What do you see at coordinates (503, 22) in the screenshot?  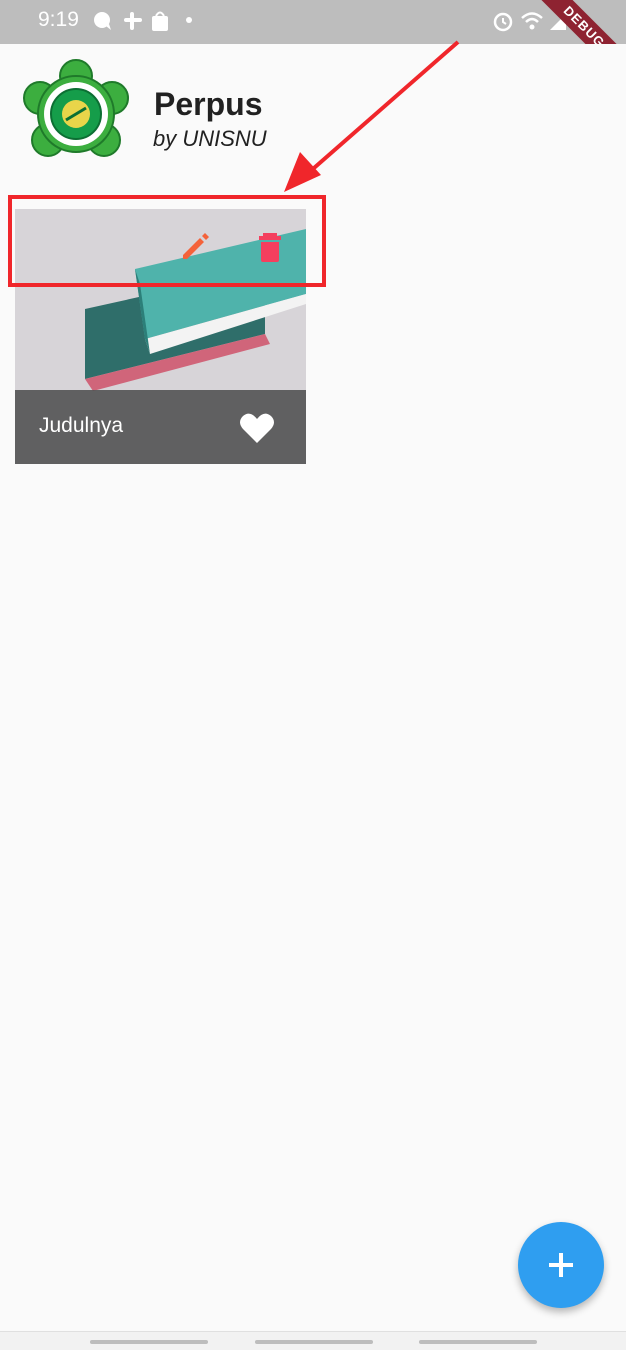 I see `alarm-icon` at bounding box center [503, 22].